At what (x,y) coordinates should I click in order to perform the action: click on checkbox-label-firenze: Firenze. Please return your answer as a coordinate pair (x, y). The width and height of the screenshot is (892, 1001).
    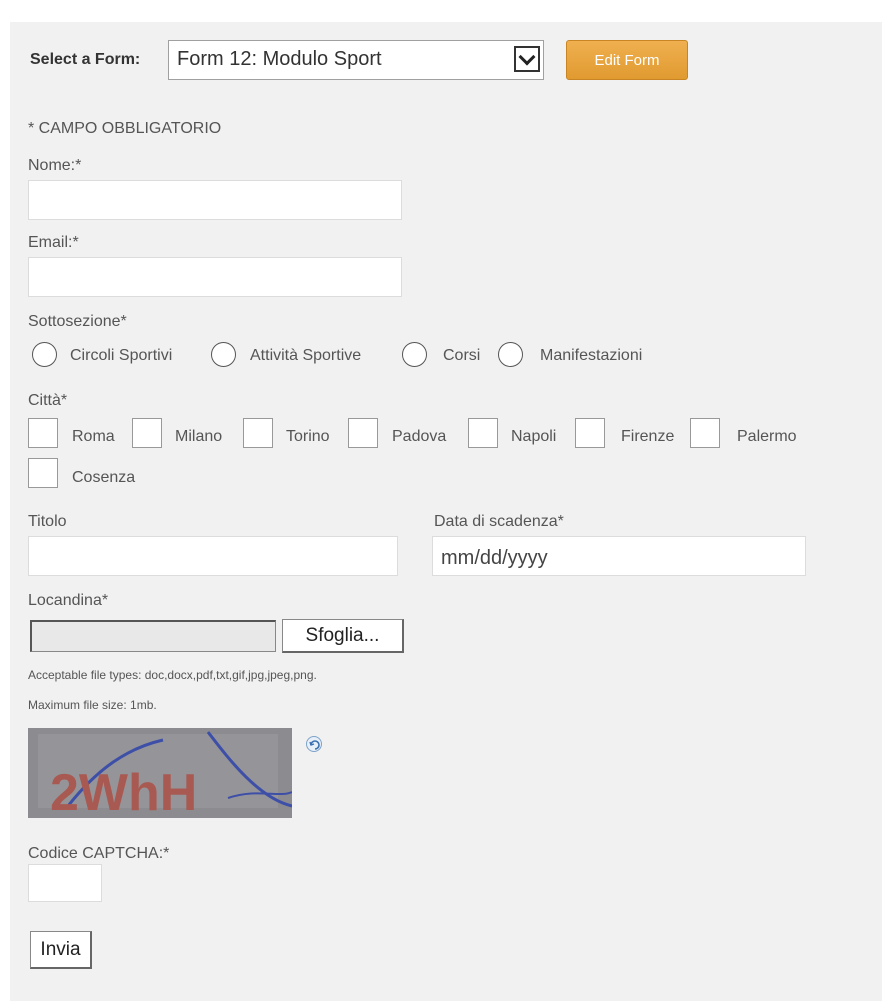
    Looking at the image, I should click on (648, 436).